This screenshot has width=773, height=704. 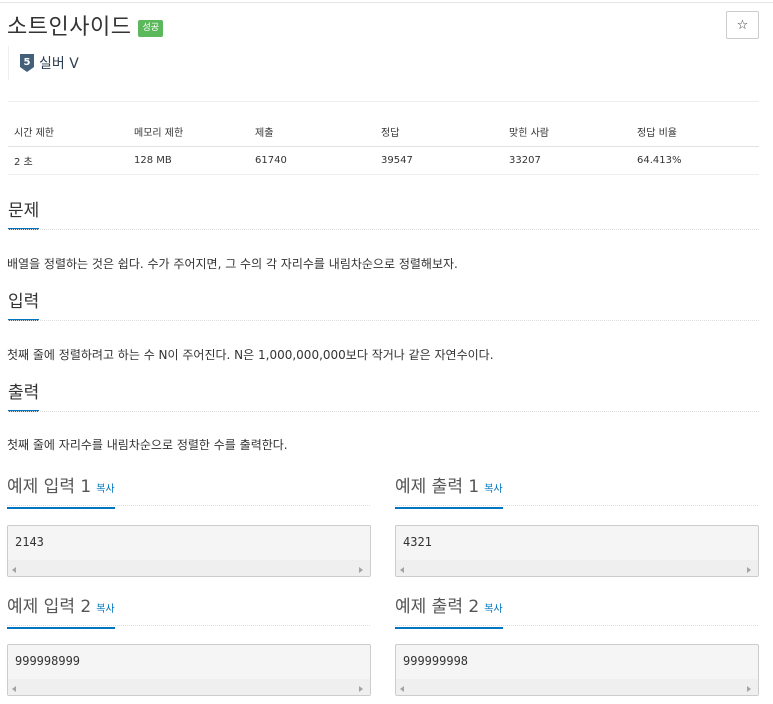 What do you see at coordinates (577, 670) in the screenshot?
I see `sample-output-2-box: 999999998` at bounding box center [577, 670].